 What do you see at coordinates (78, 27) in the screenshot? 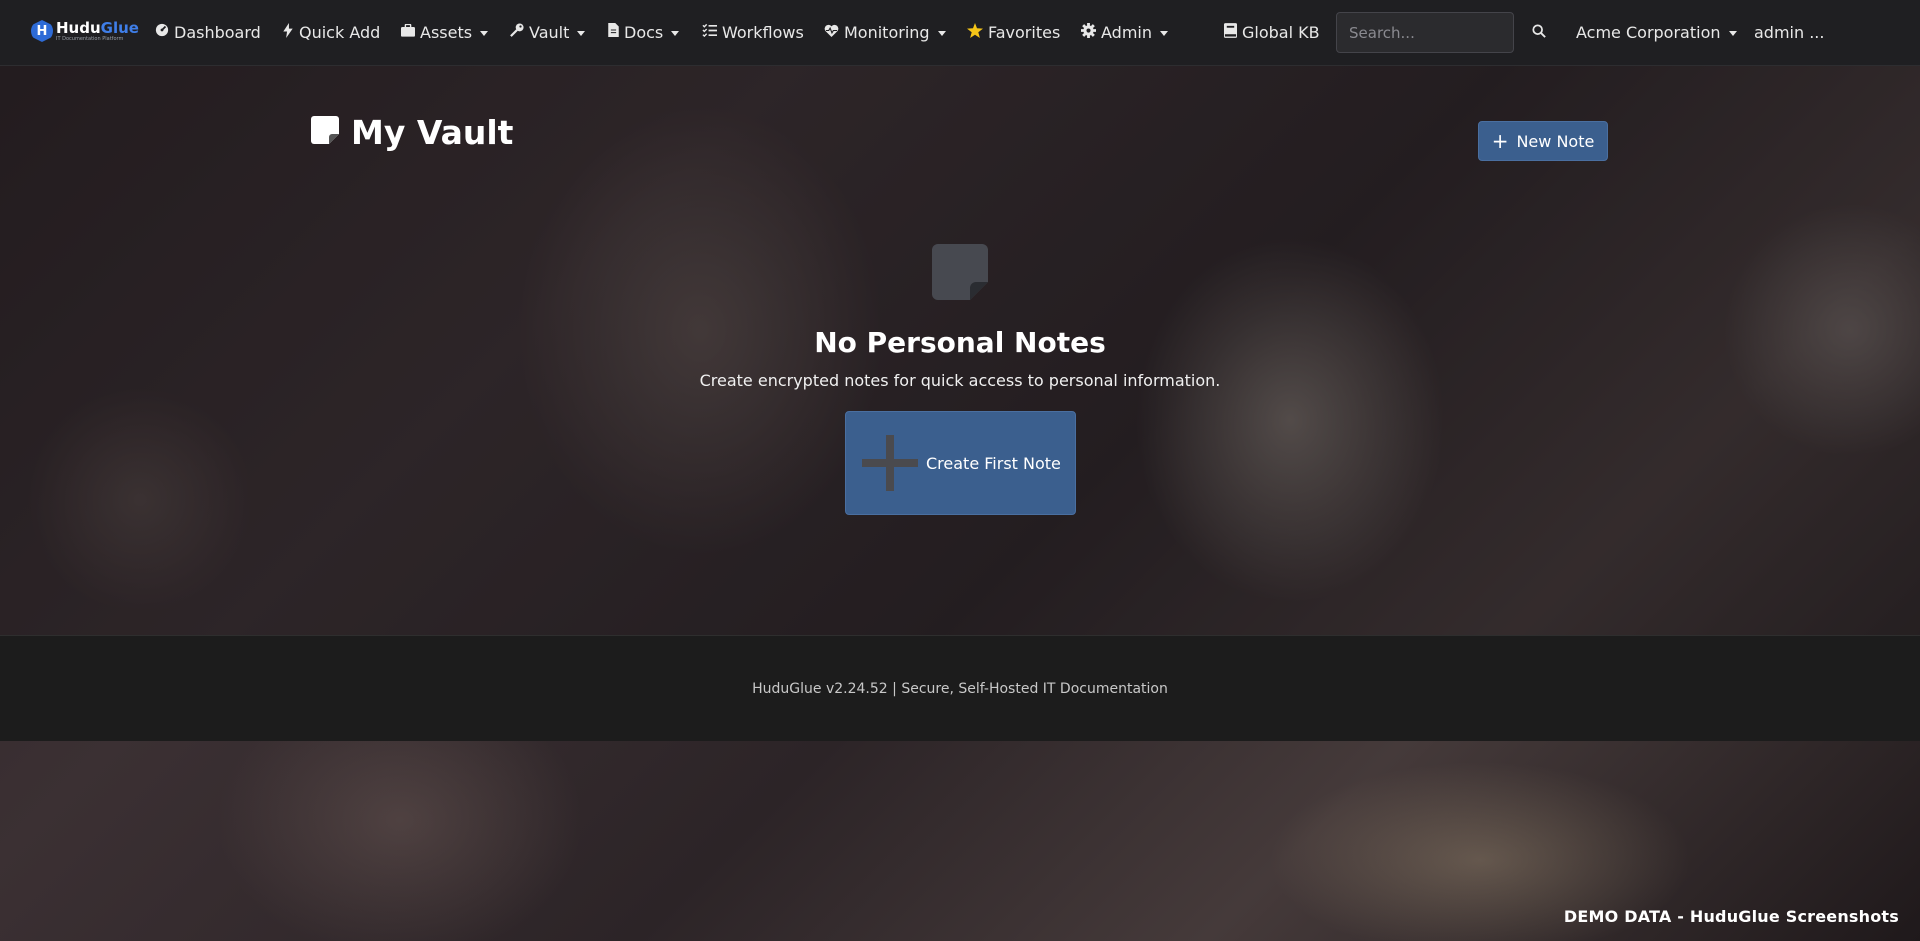
I see `brand-name: Hudu` at bounding box center [78, 27].